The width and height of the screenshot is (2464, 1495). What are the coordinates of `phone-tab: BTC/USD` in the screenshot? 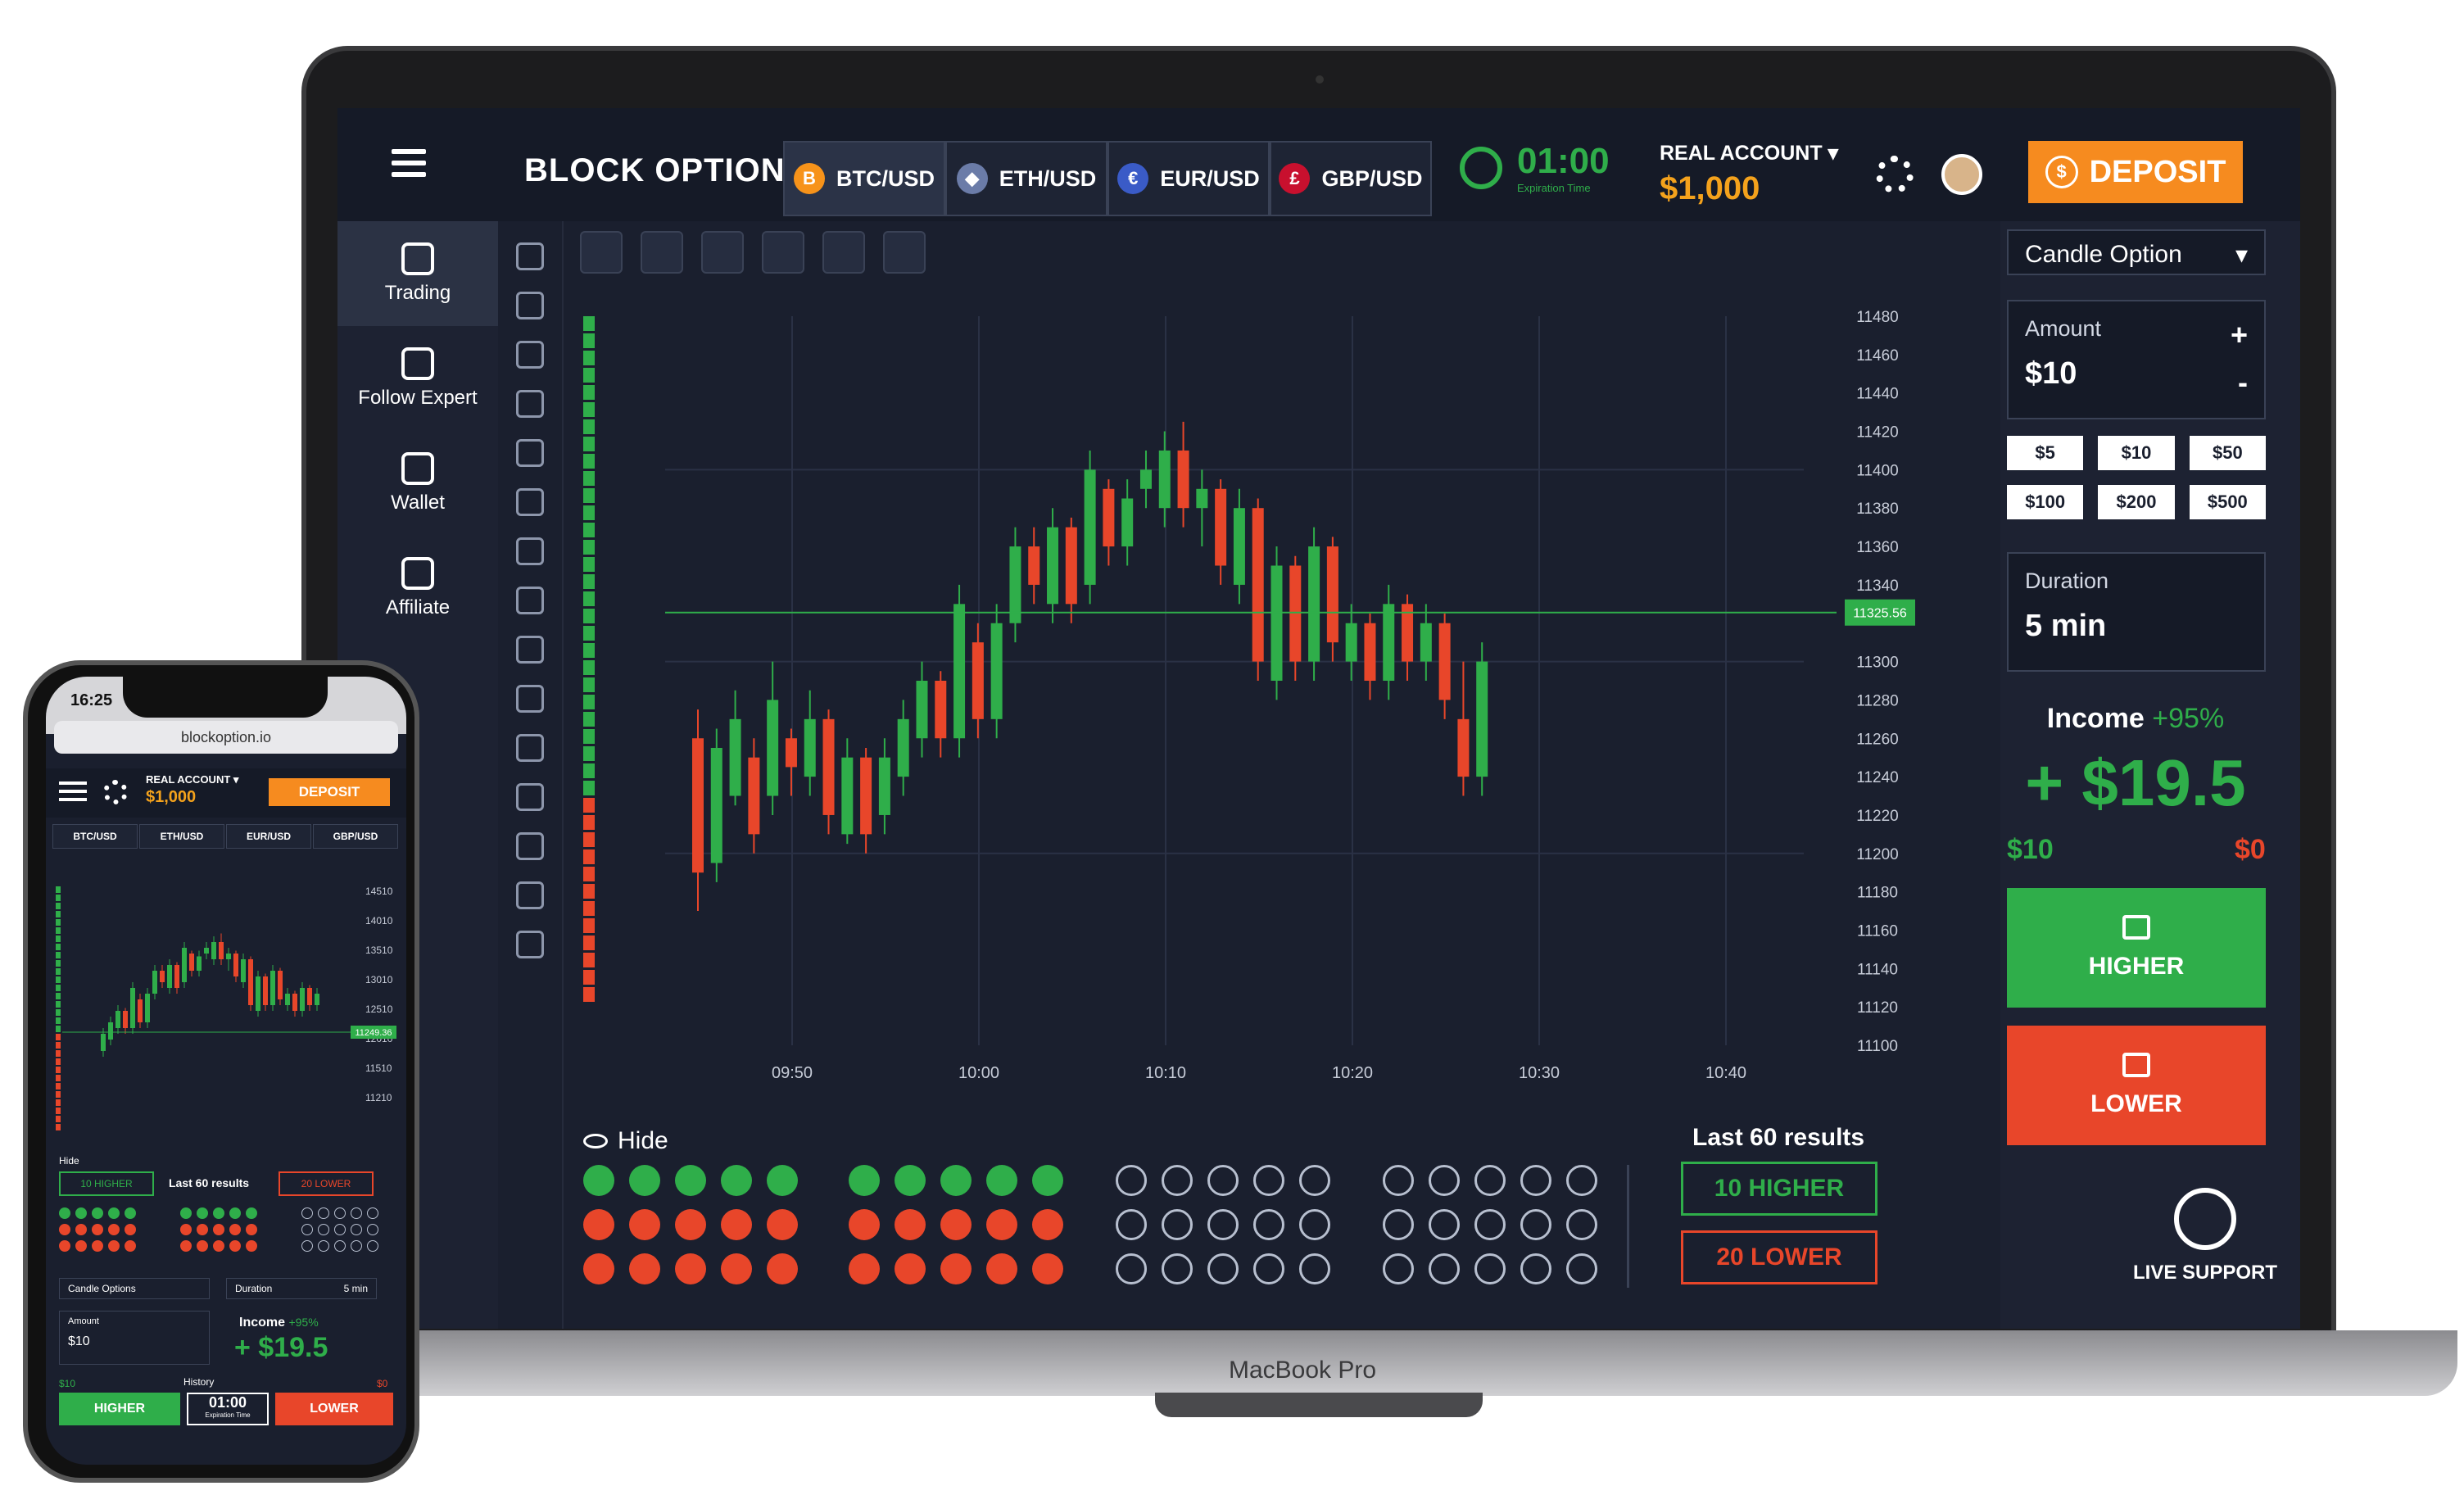 It's located at (95, 836).